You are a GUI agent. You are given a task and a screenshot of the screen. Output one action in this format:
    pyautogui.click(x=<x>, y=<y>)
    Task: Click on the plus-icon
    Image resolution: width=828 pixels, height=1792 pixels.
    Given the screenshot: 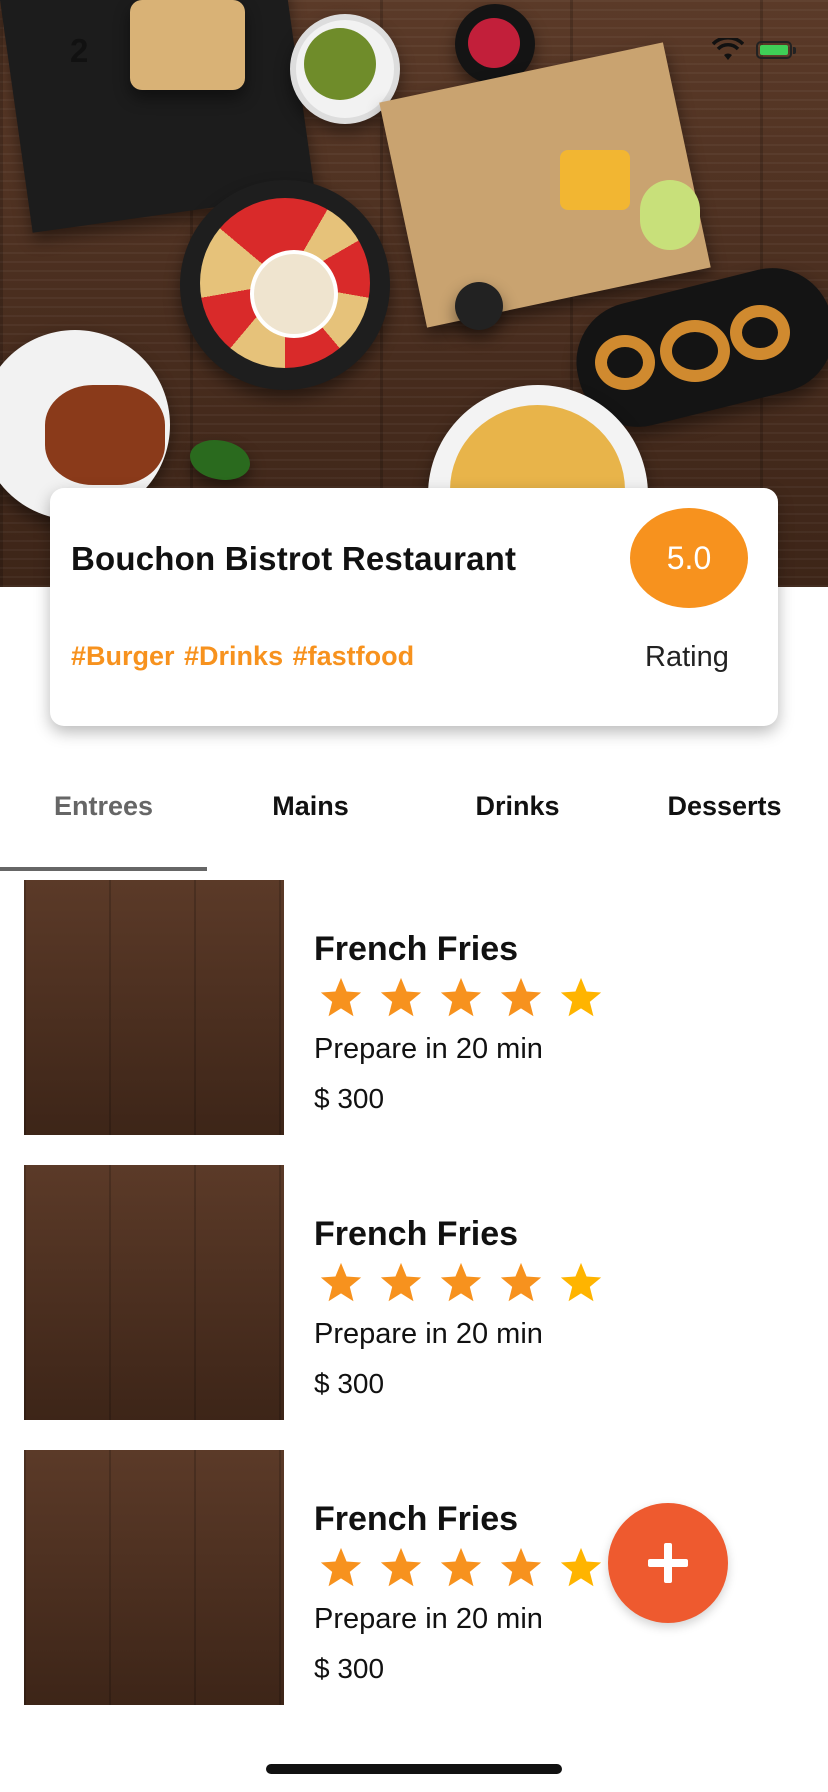 What is the action you would take?
    pyautogui.click(x=668, y=1563)
    